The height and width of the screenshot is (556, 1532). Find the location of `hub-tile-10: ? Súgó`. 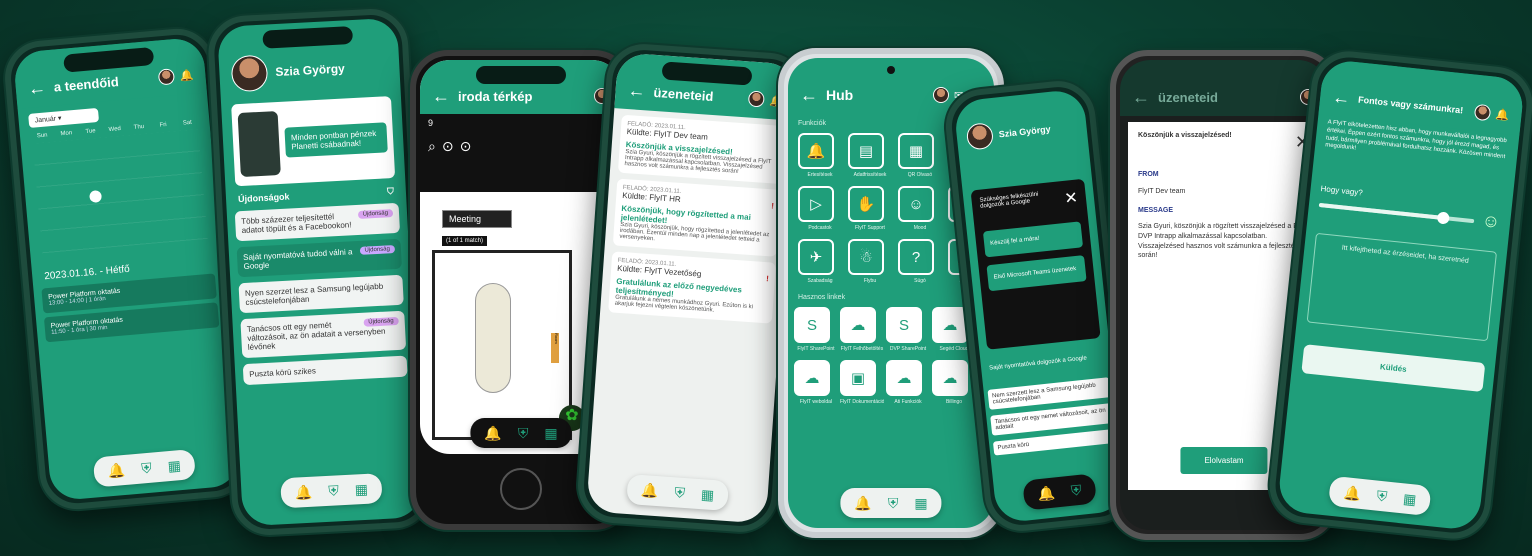

hub-tile-10: ? Súgó is located at coordinates (920, 261).